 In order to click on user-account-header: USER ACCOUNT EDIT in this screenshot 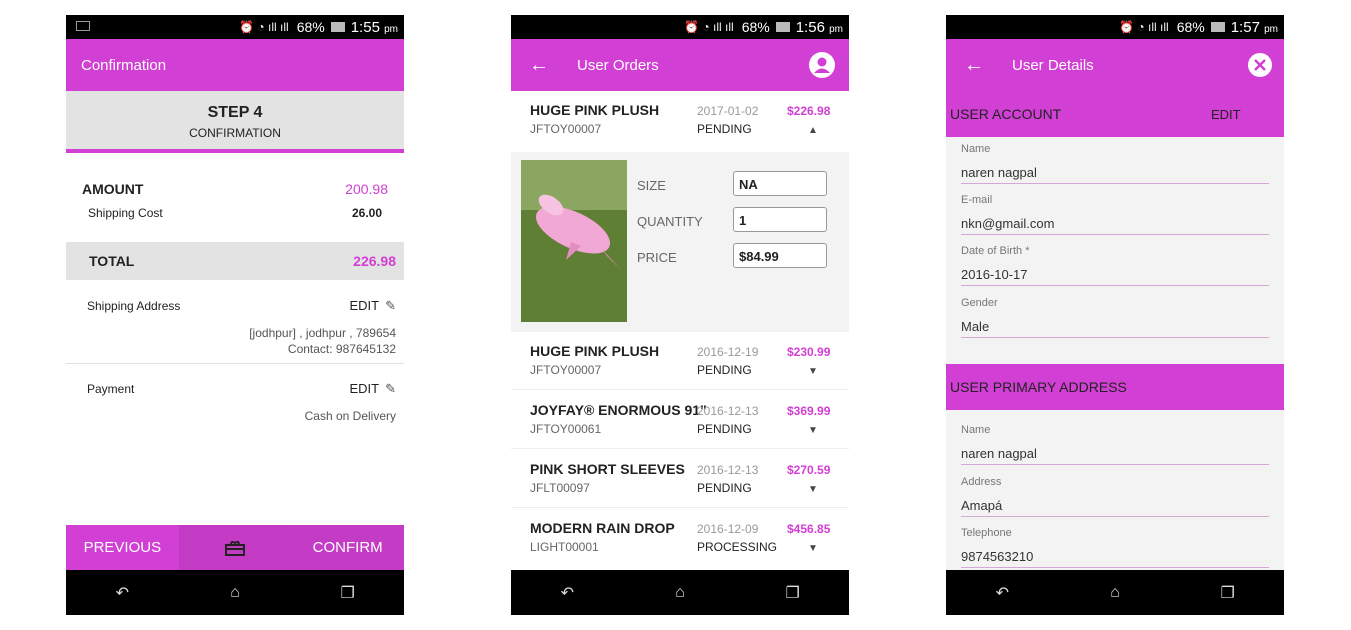, I will do `click(1115, 114)`.